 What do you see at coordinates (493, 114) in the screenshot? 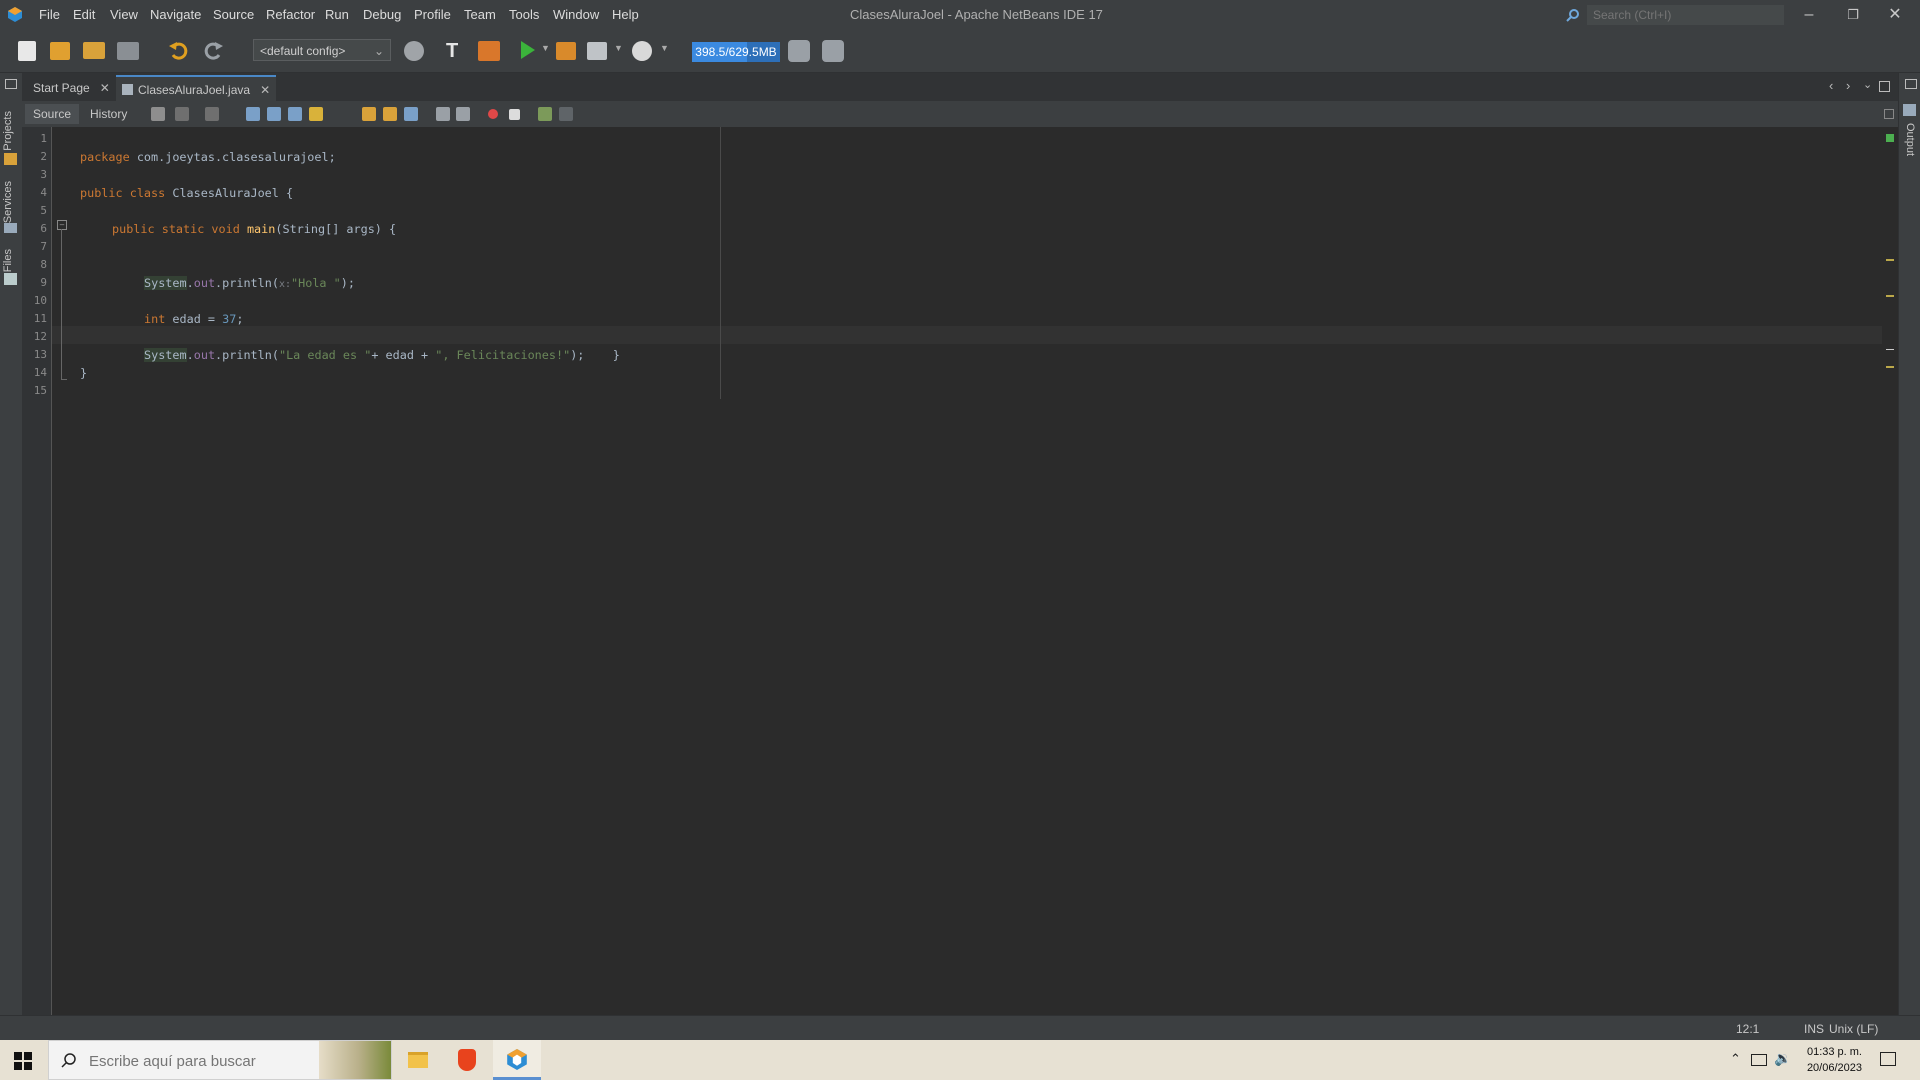
I see `start-macro-icon` at bounding box center [493, 114].